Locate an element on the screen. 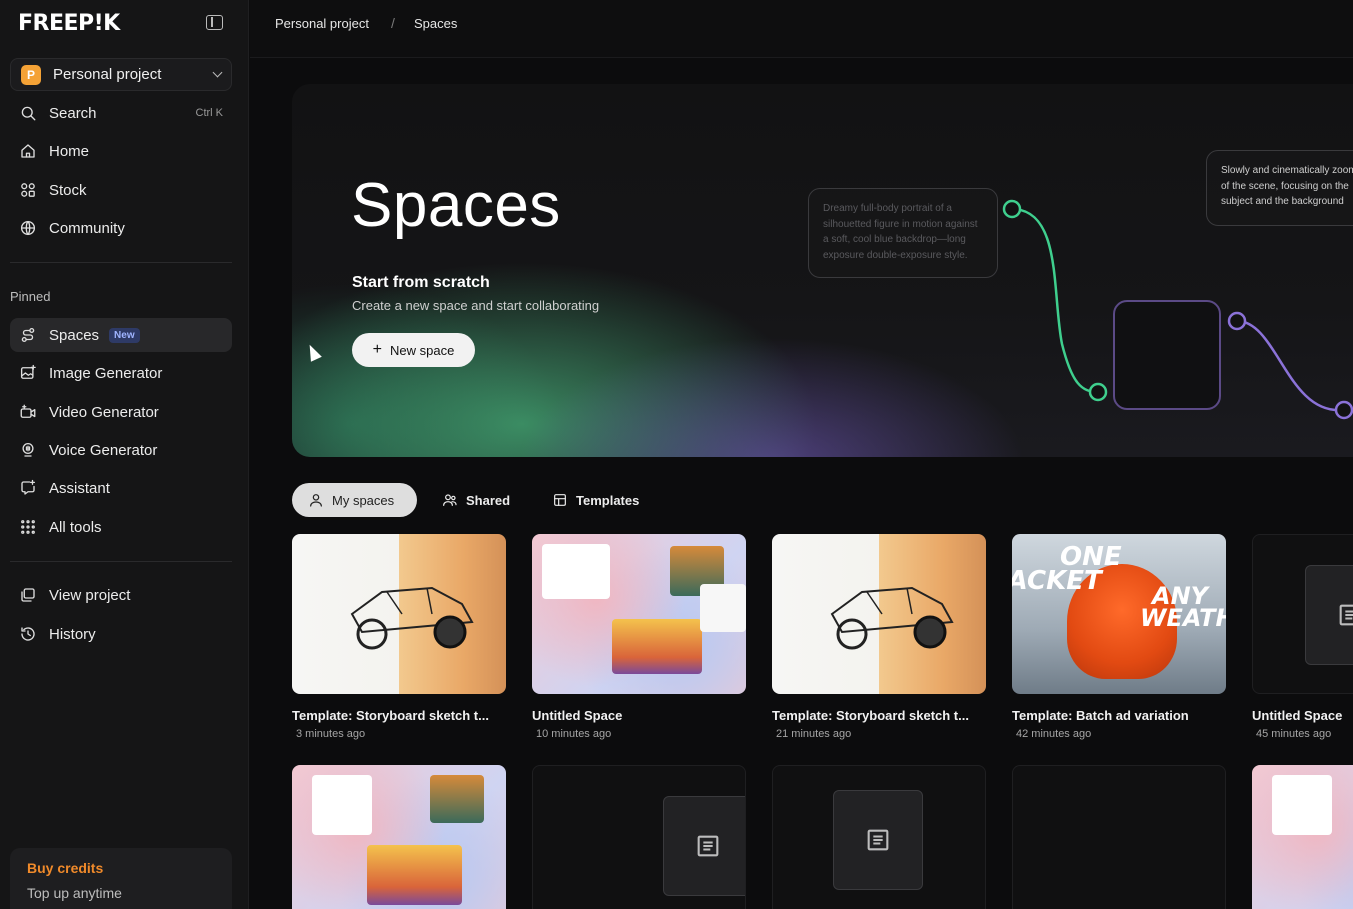 The image size is (1353, 909). space-timestamp: 3 minutes ago is located at coordinates (331, 734).